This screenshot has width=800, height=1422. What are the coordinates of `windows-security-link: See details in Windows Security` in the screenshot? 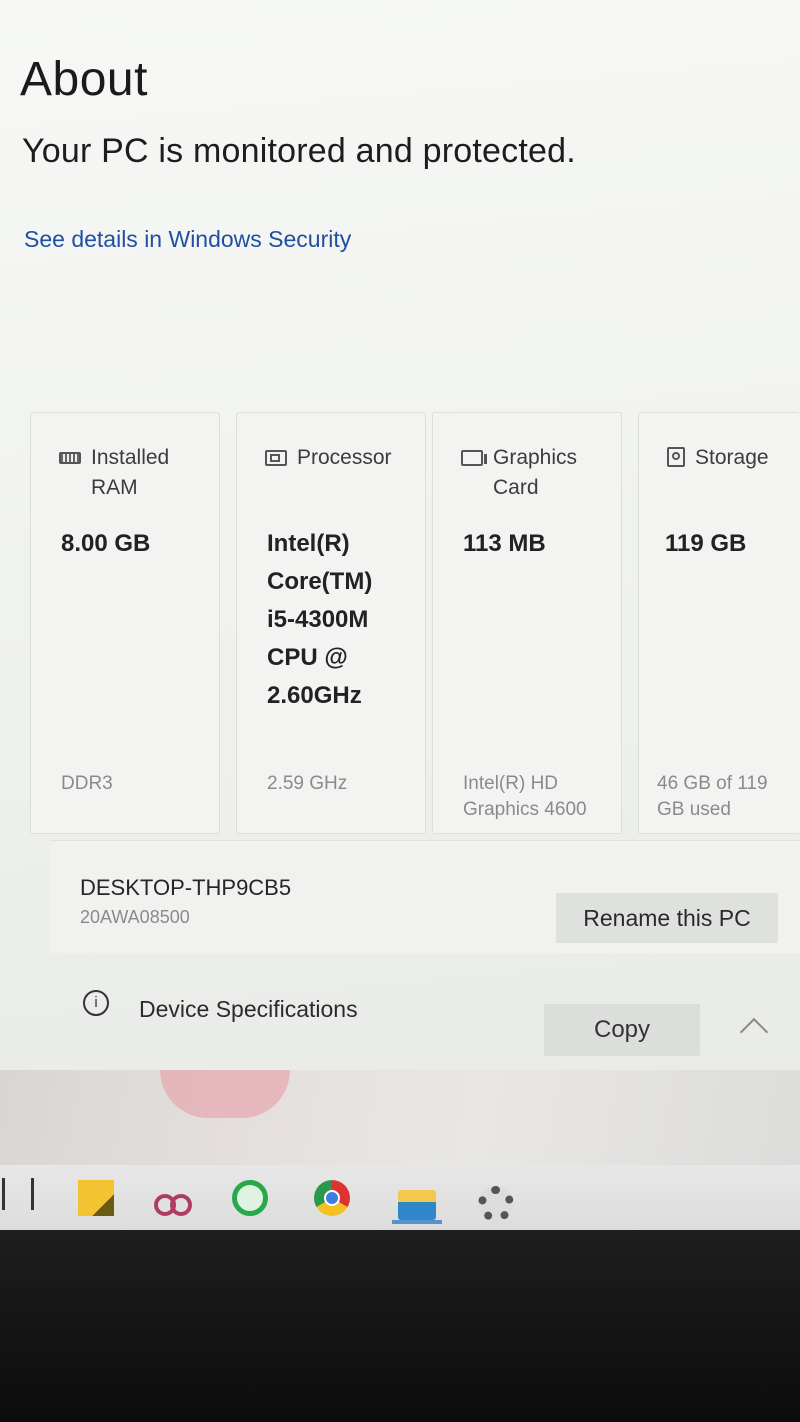 It's located at (187, 239).